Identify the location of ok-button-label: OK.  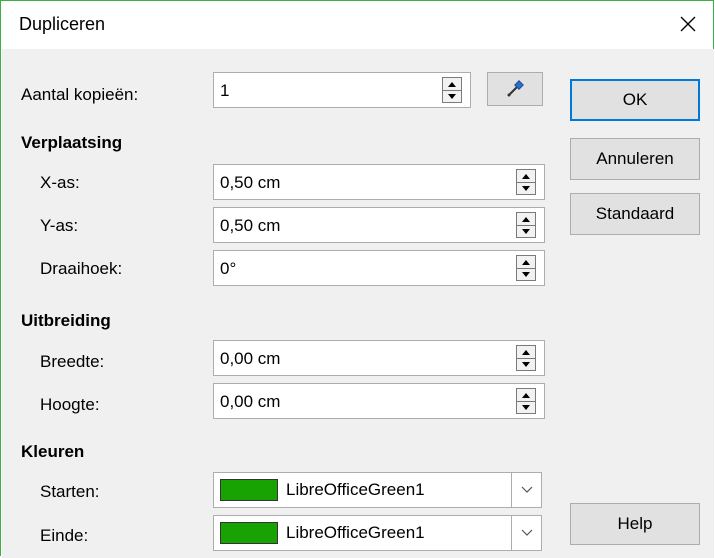
(635, 99).